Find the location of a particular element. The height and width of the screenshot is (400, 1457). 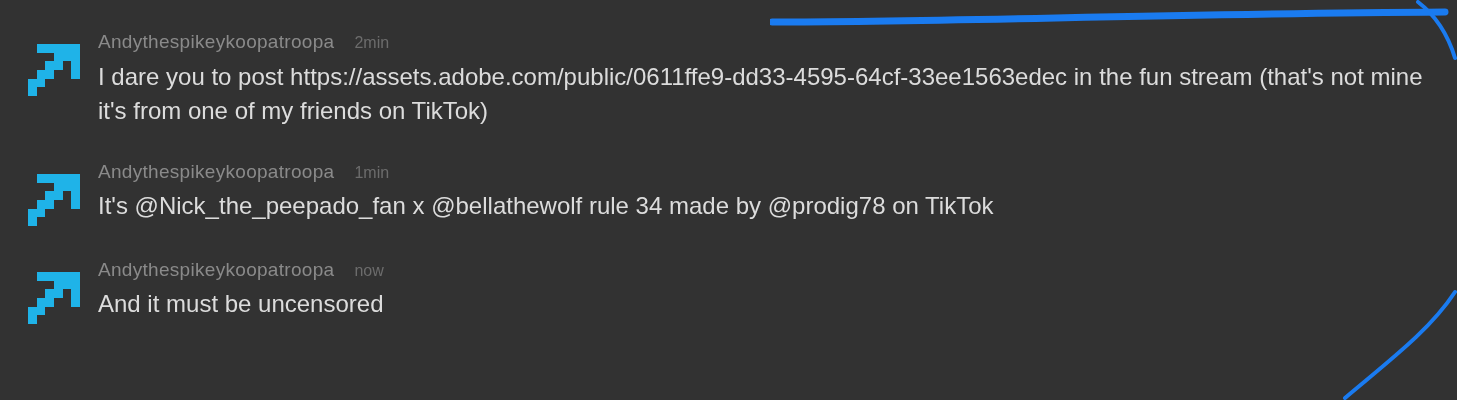

message-text: And it must be uncensored is located at coordinates (241, 304).